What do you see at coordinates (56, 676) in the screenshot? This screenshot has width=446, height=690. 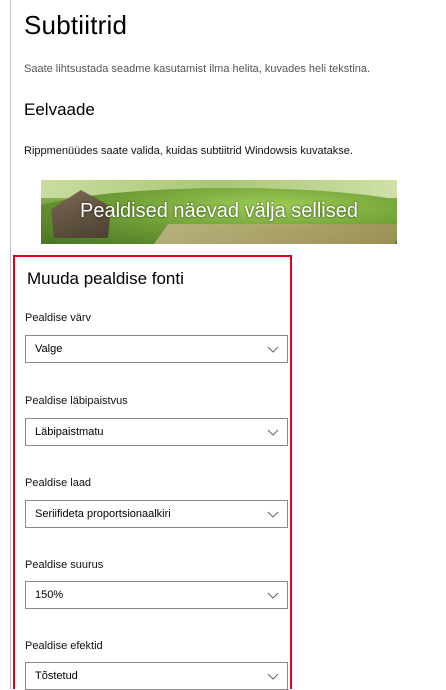 I see `caption-effects-value: Tõstetud` at bounding box center [56, 676].